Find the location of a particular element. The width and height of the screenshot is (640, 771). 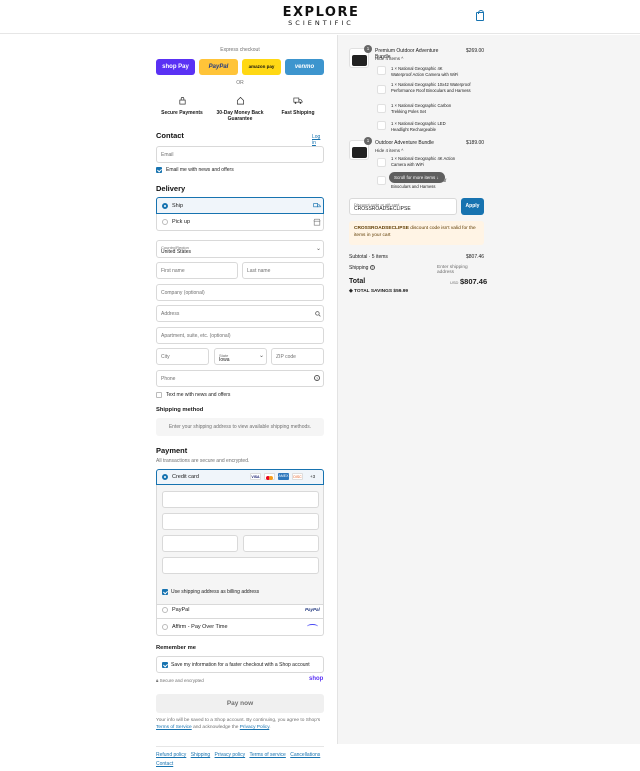

paypal-radio is located at coordinates (165, 610).